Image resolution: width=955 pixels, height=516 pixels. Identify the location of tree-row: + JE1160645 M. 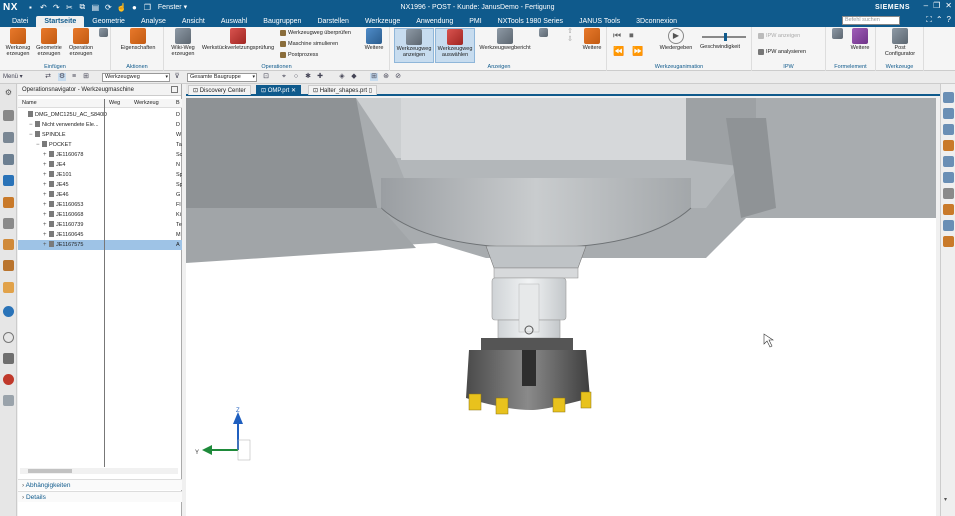
(100, 235).